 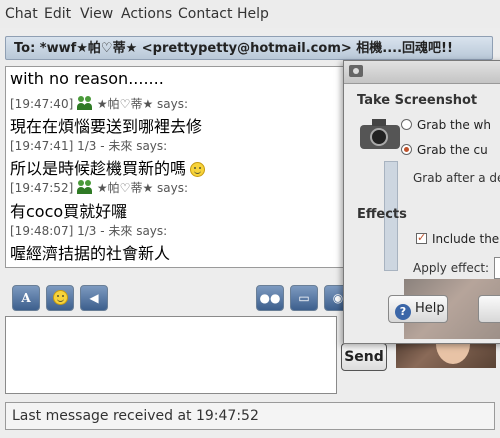 I want to click on help-icon: ?, so click(x=403, y=312).